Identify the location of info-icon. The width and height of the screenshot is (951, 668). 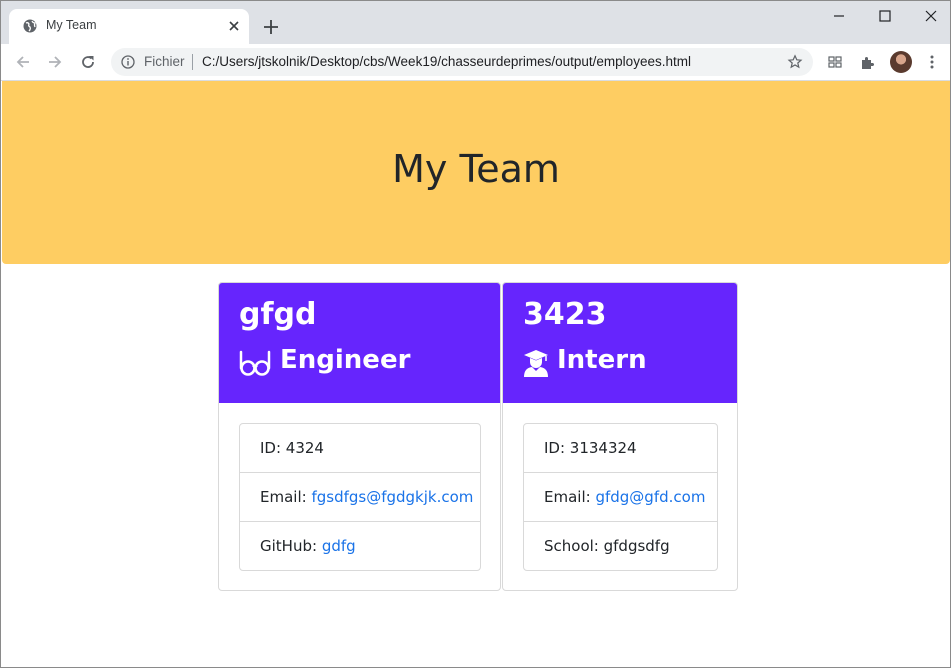
(128, 62).